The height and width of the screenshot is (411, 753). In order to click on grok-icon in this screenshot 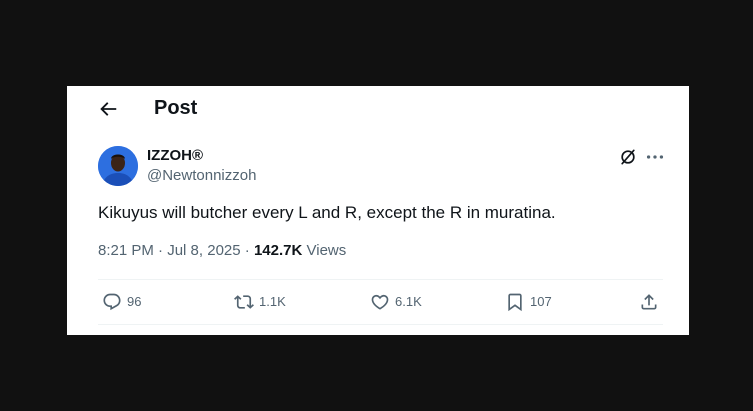, I will do `click(628, 157)`.